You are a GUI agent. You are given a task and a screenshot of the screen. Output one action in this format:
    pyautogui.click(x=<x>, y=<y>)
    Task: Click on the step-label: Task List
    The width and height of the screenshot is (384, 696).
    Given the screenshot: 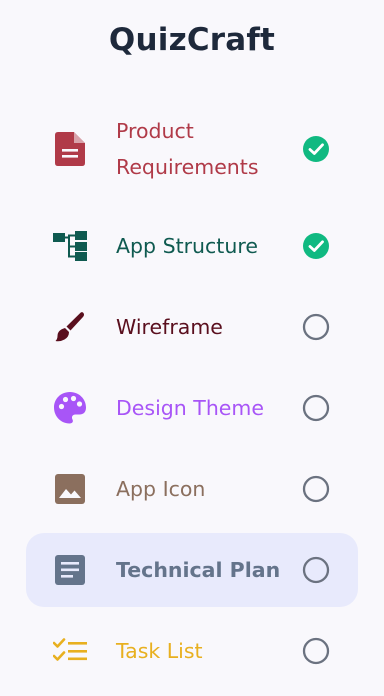 What is the action you would take?
    pyautogui.click(x=159, y=651)
    